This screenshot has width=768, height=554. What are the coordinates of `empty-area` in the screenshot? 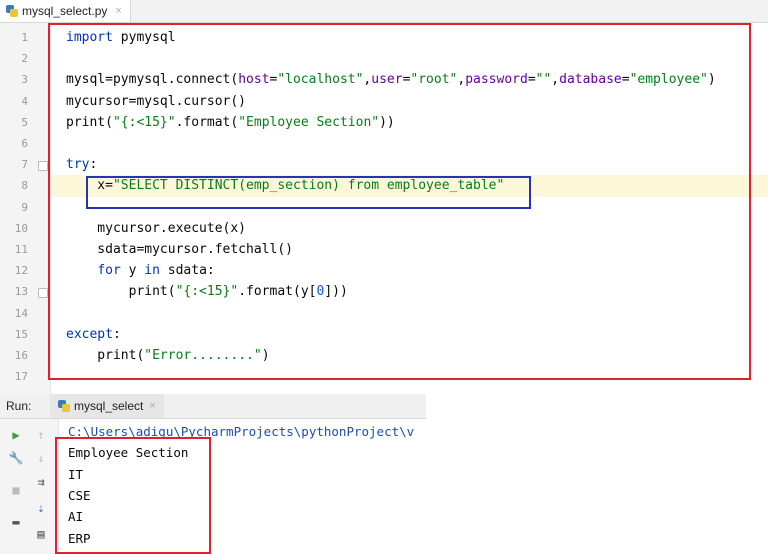 It's located at (597, 474).